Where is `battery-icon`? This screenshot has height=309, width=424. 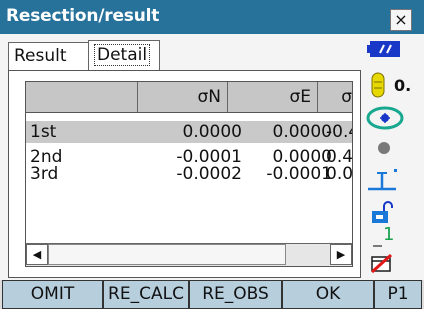 battery-icon is located at coordinates (384, 49).